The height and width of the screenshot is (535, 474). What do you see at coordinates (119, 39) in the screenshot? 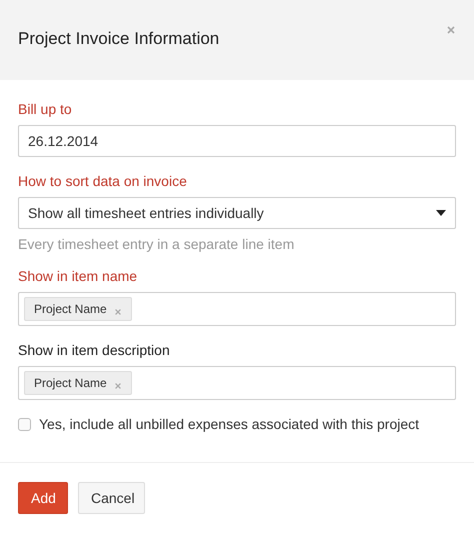
I see `dialog-title: Project Invoice Information` at bounding box center [119, 39].